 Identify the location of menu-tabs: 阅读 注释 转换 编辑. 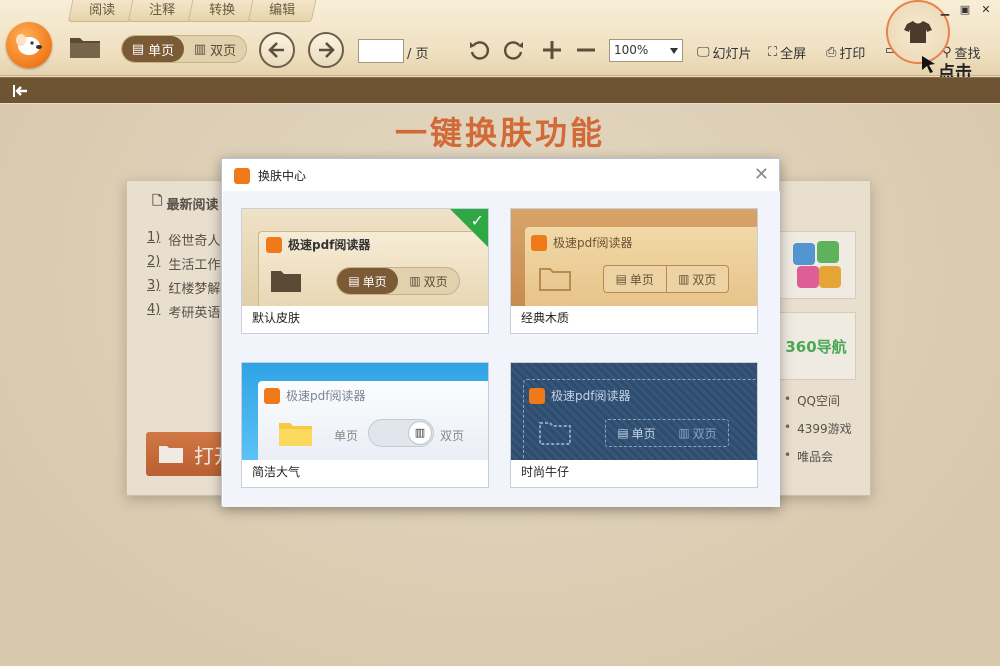
(192, 11).